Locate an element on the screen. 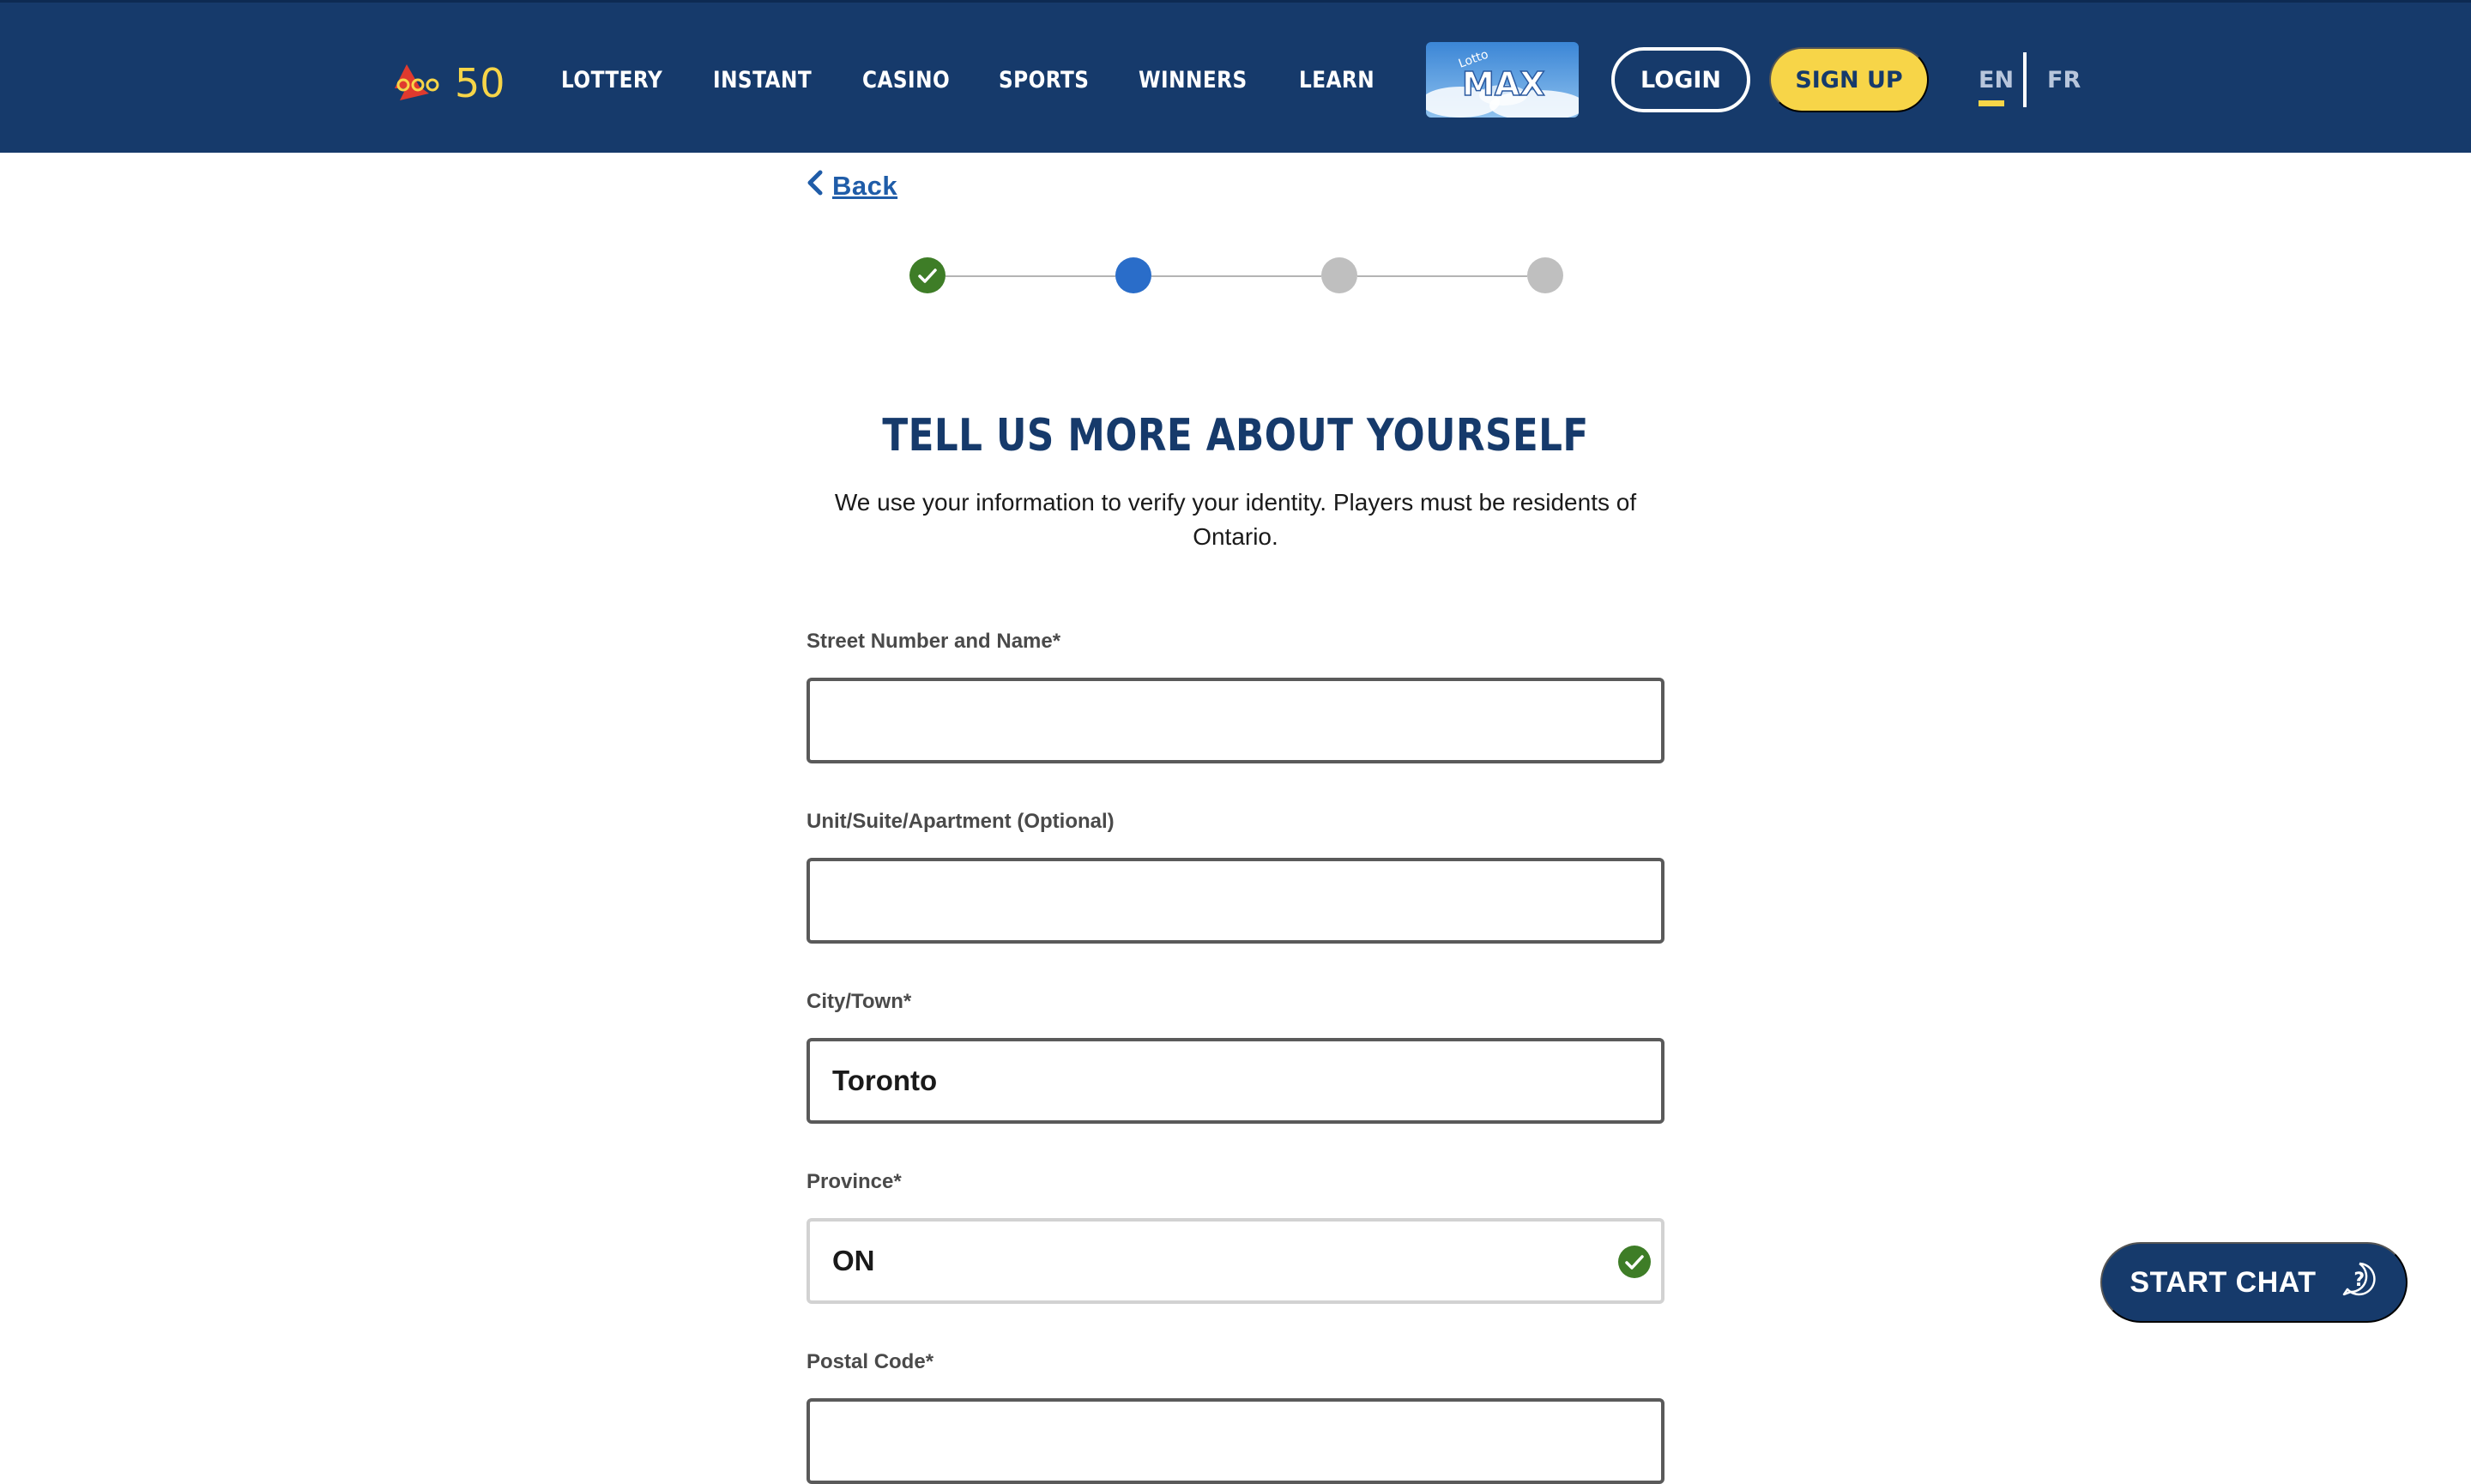 The height and width of the screenshot is (1484, 2471). street-label: Street Number and Name* is located at coordinates (934, 641).